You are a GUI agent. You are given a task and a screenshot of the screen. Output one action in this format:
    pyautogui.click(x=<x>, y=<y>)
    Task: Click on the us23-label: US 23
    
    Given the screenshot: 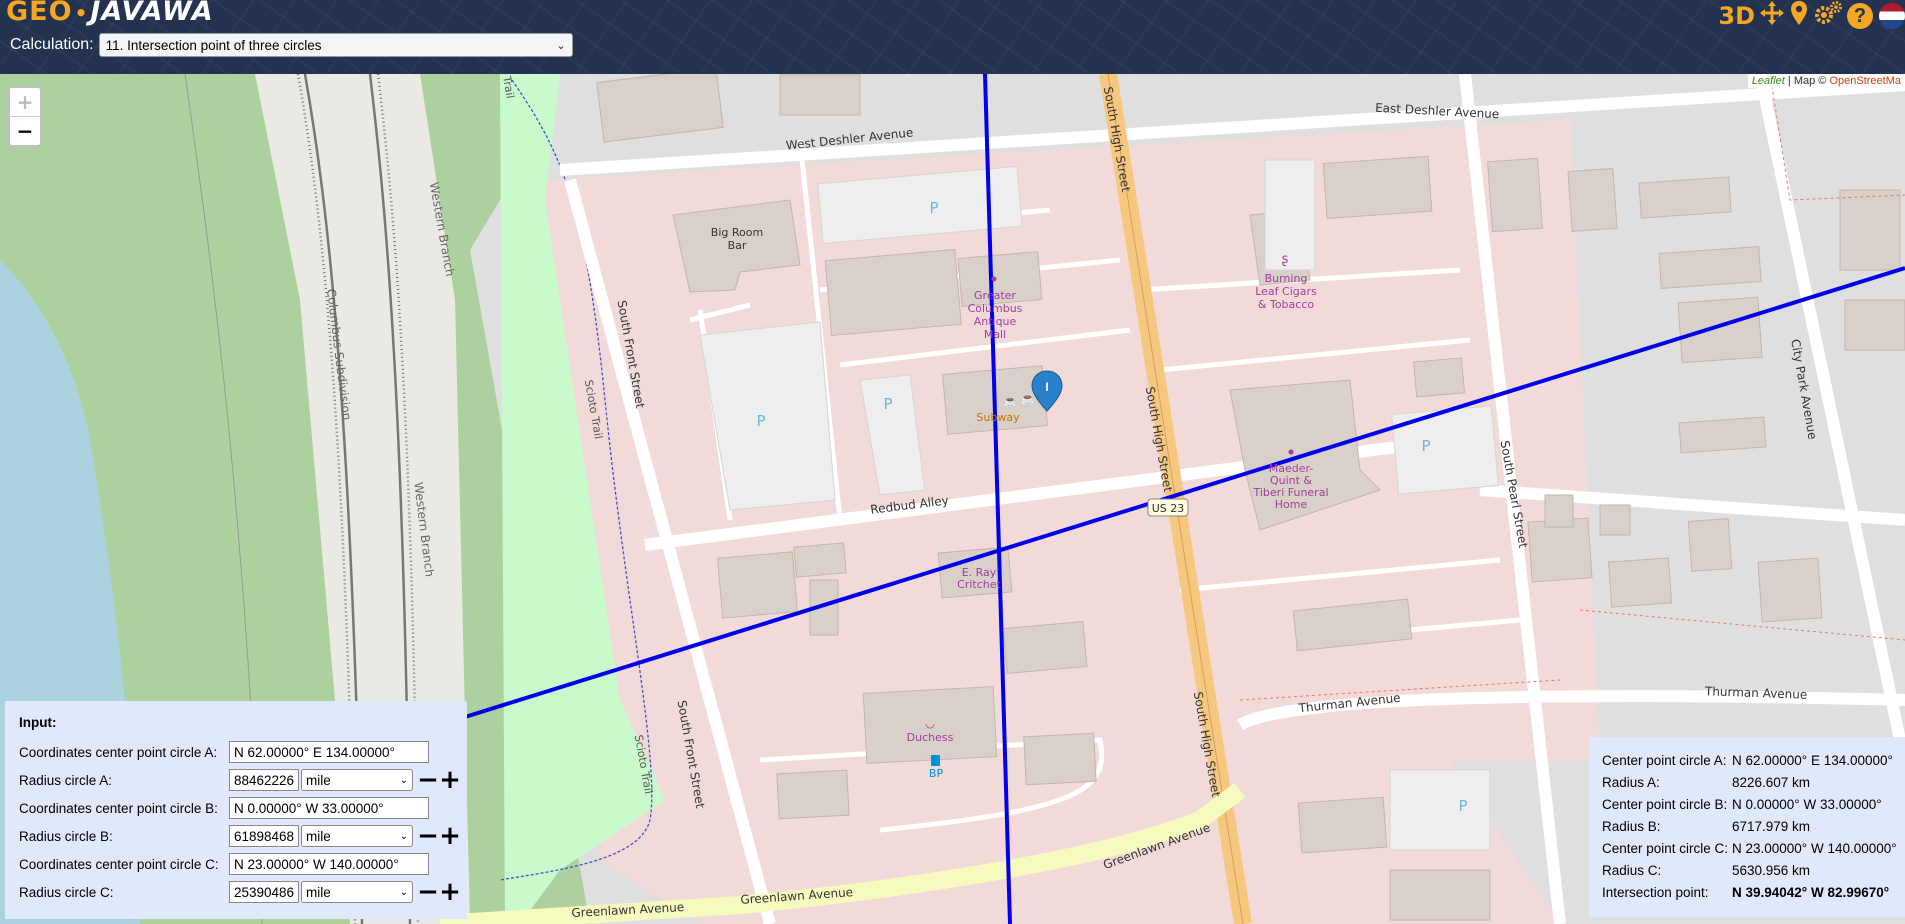 What is the action you would take?
    pyautogui.click(x=1168, y=508)
    